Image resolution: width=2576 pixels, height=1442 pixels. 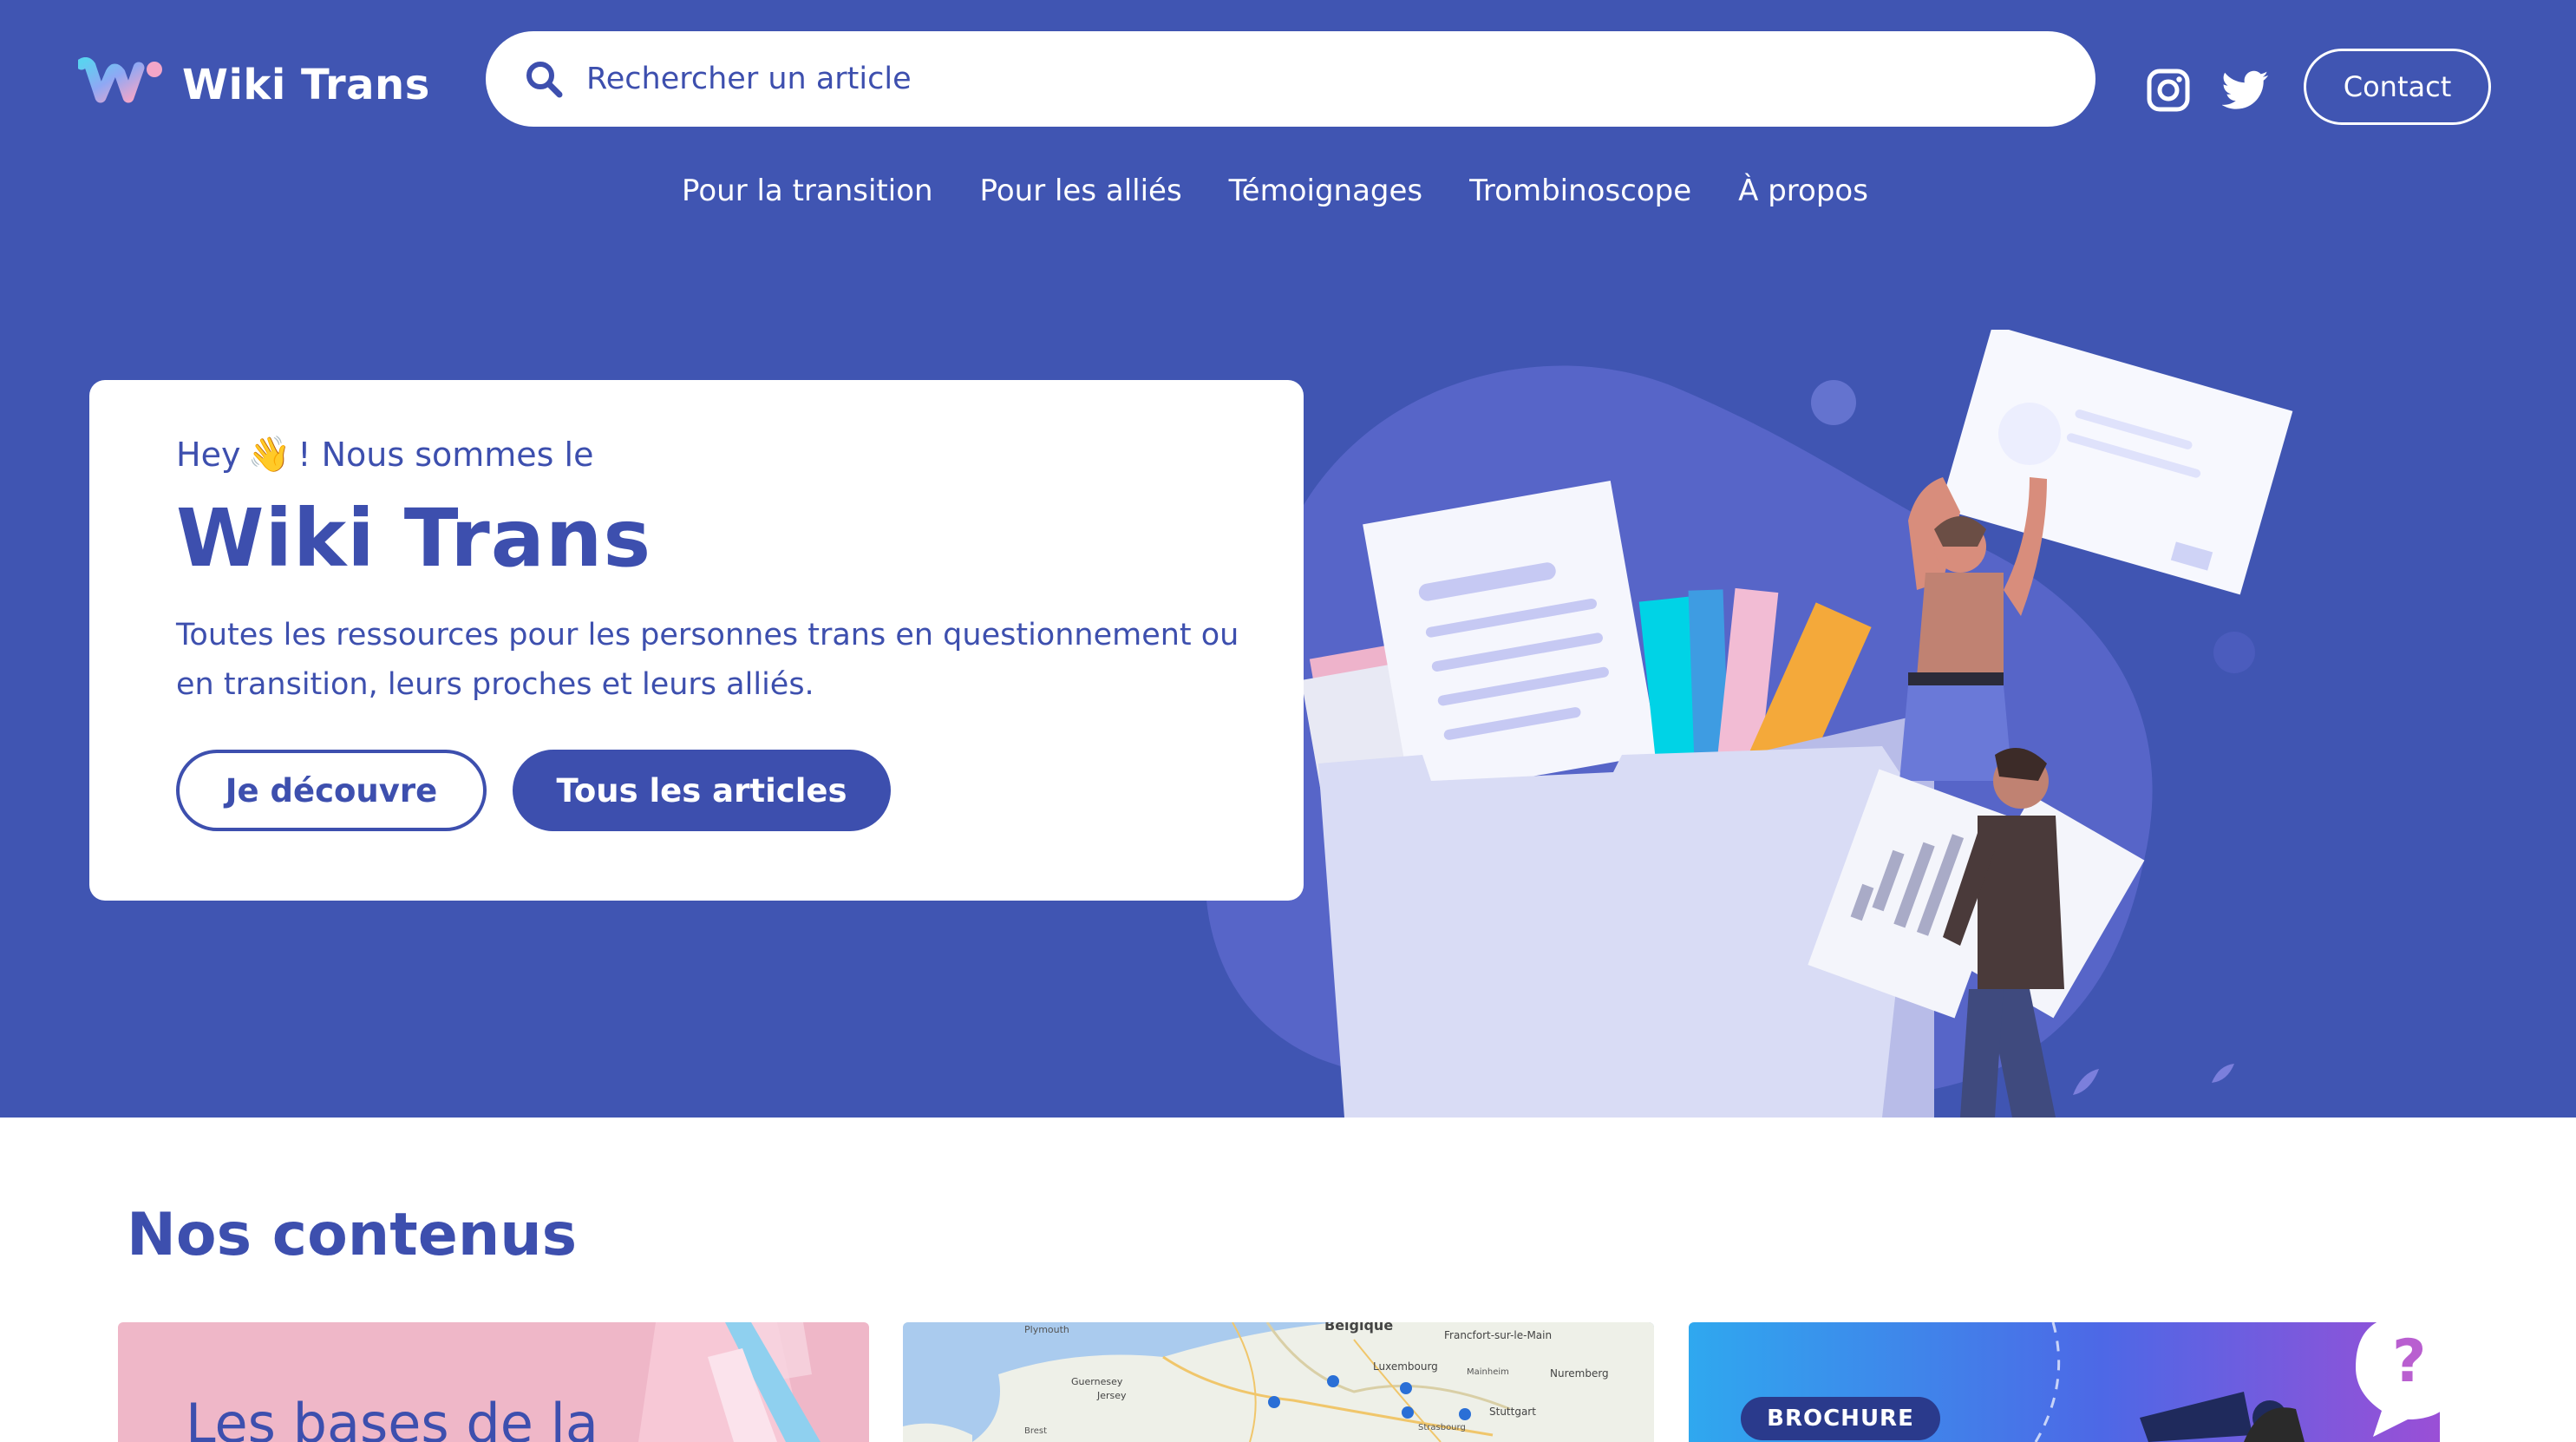 I want to click on instagram-icon, so click(x=2168, y=90).